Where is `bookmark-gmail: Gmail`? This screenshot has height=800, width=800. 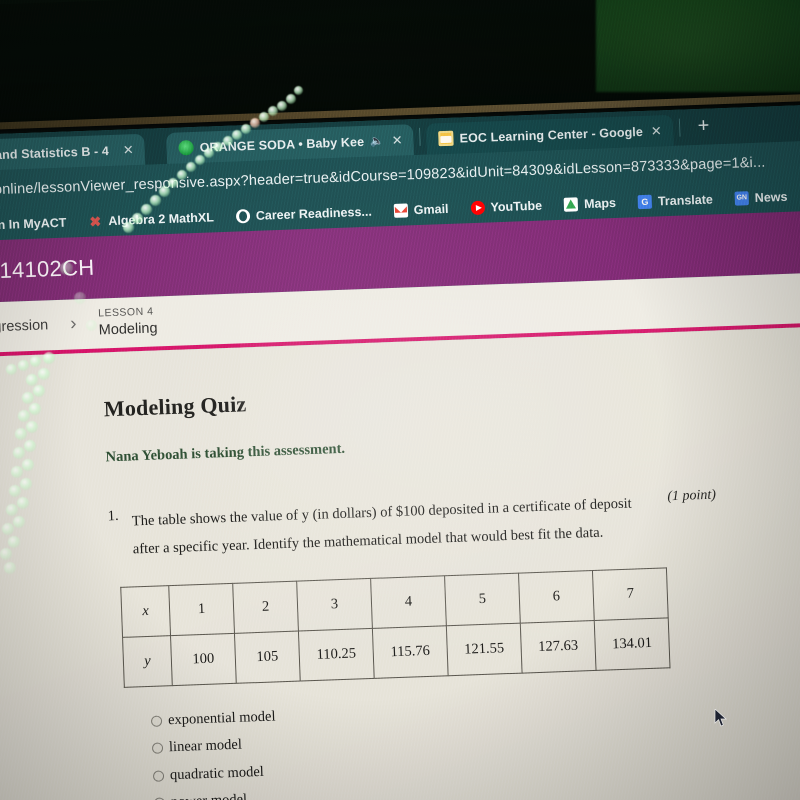 bookmark-gmail: Gmail is located at coordinates (421, 210).